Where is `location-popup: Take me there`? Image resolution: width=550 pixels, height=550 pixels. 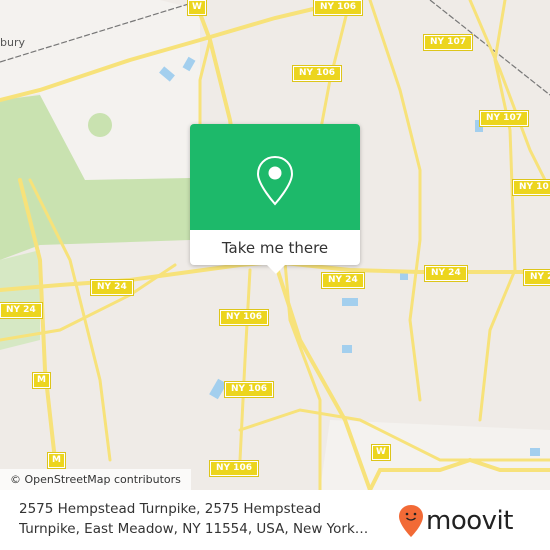 location-popup: Take me there is located at coordinates (275, 199).